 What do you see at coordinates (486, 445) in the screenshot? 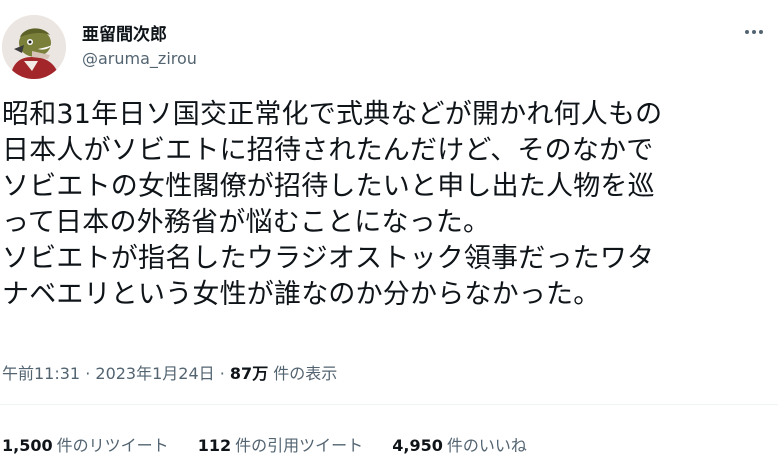
I see `likes-label: 件のいいね` at bounding box center [486, 445].